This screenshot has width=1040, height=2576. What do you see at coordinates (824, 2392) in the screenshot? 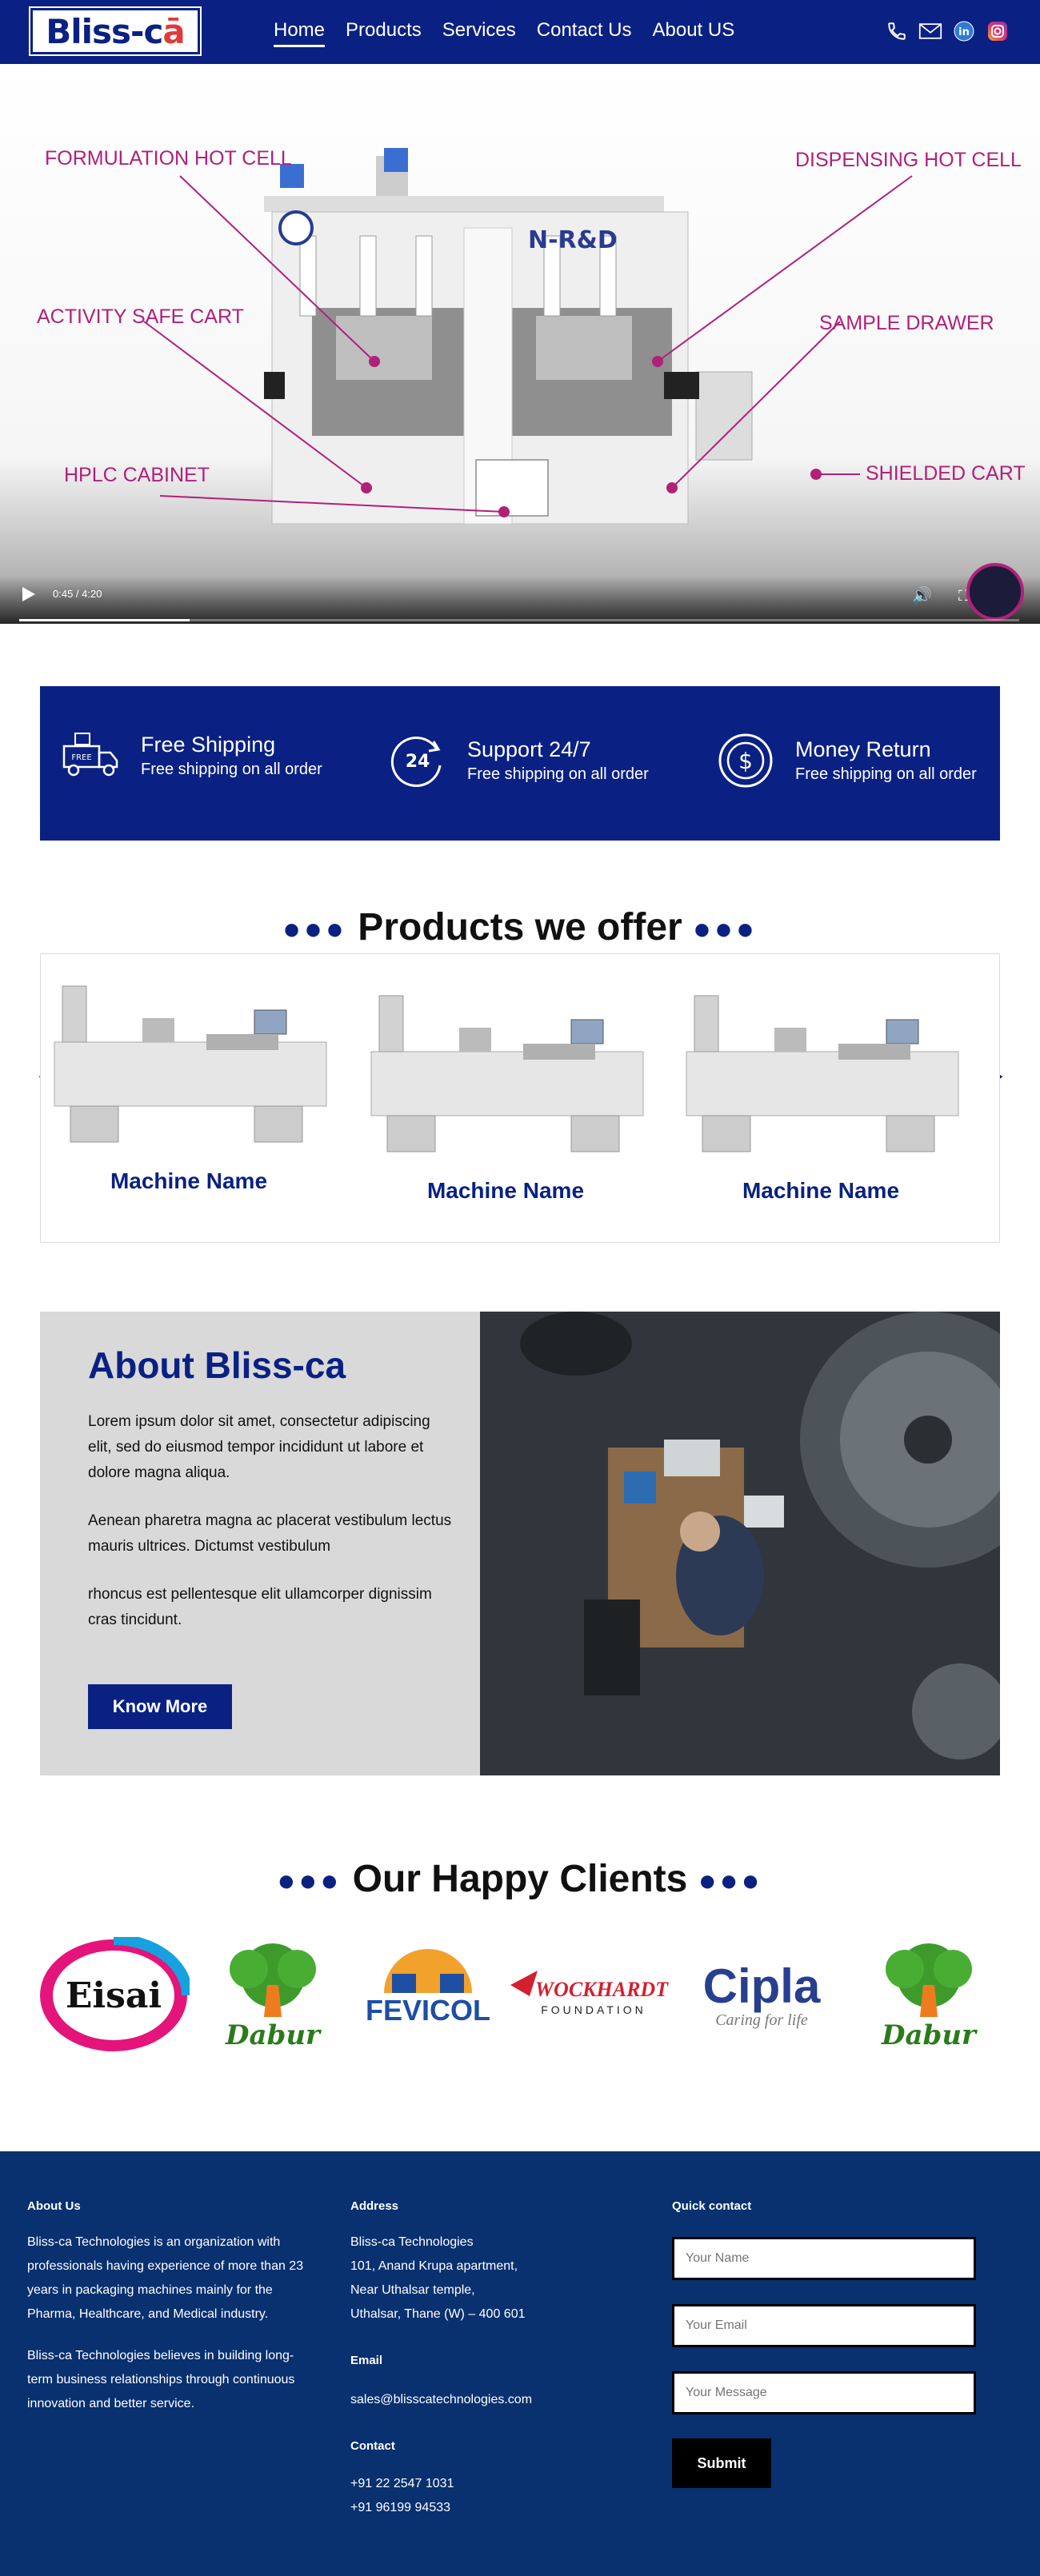
I see `message-input` at bounding box center [824, 2392].